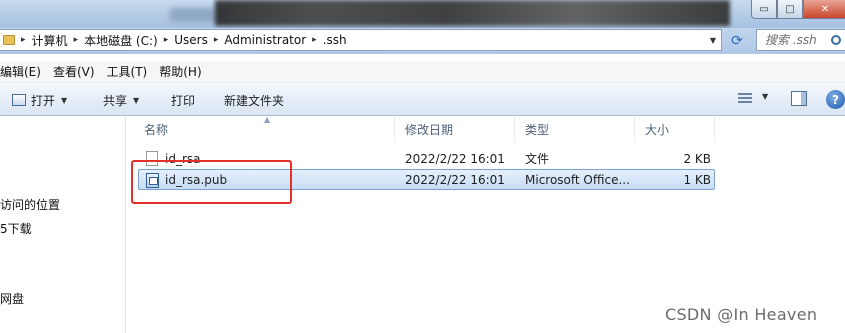 This screenshot has width=845, height=333. Describe the element at coordinates (211, 182) in the screenshot. I see `highlight-annotation` at that location.